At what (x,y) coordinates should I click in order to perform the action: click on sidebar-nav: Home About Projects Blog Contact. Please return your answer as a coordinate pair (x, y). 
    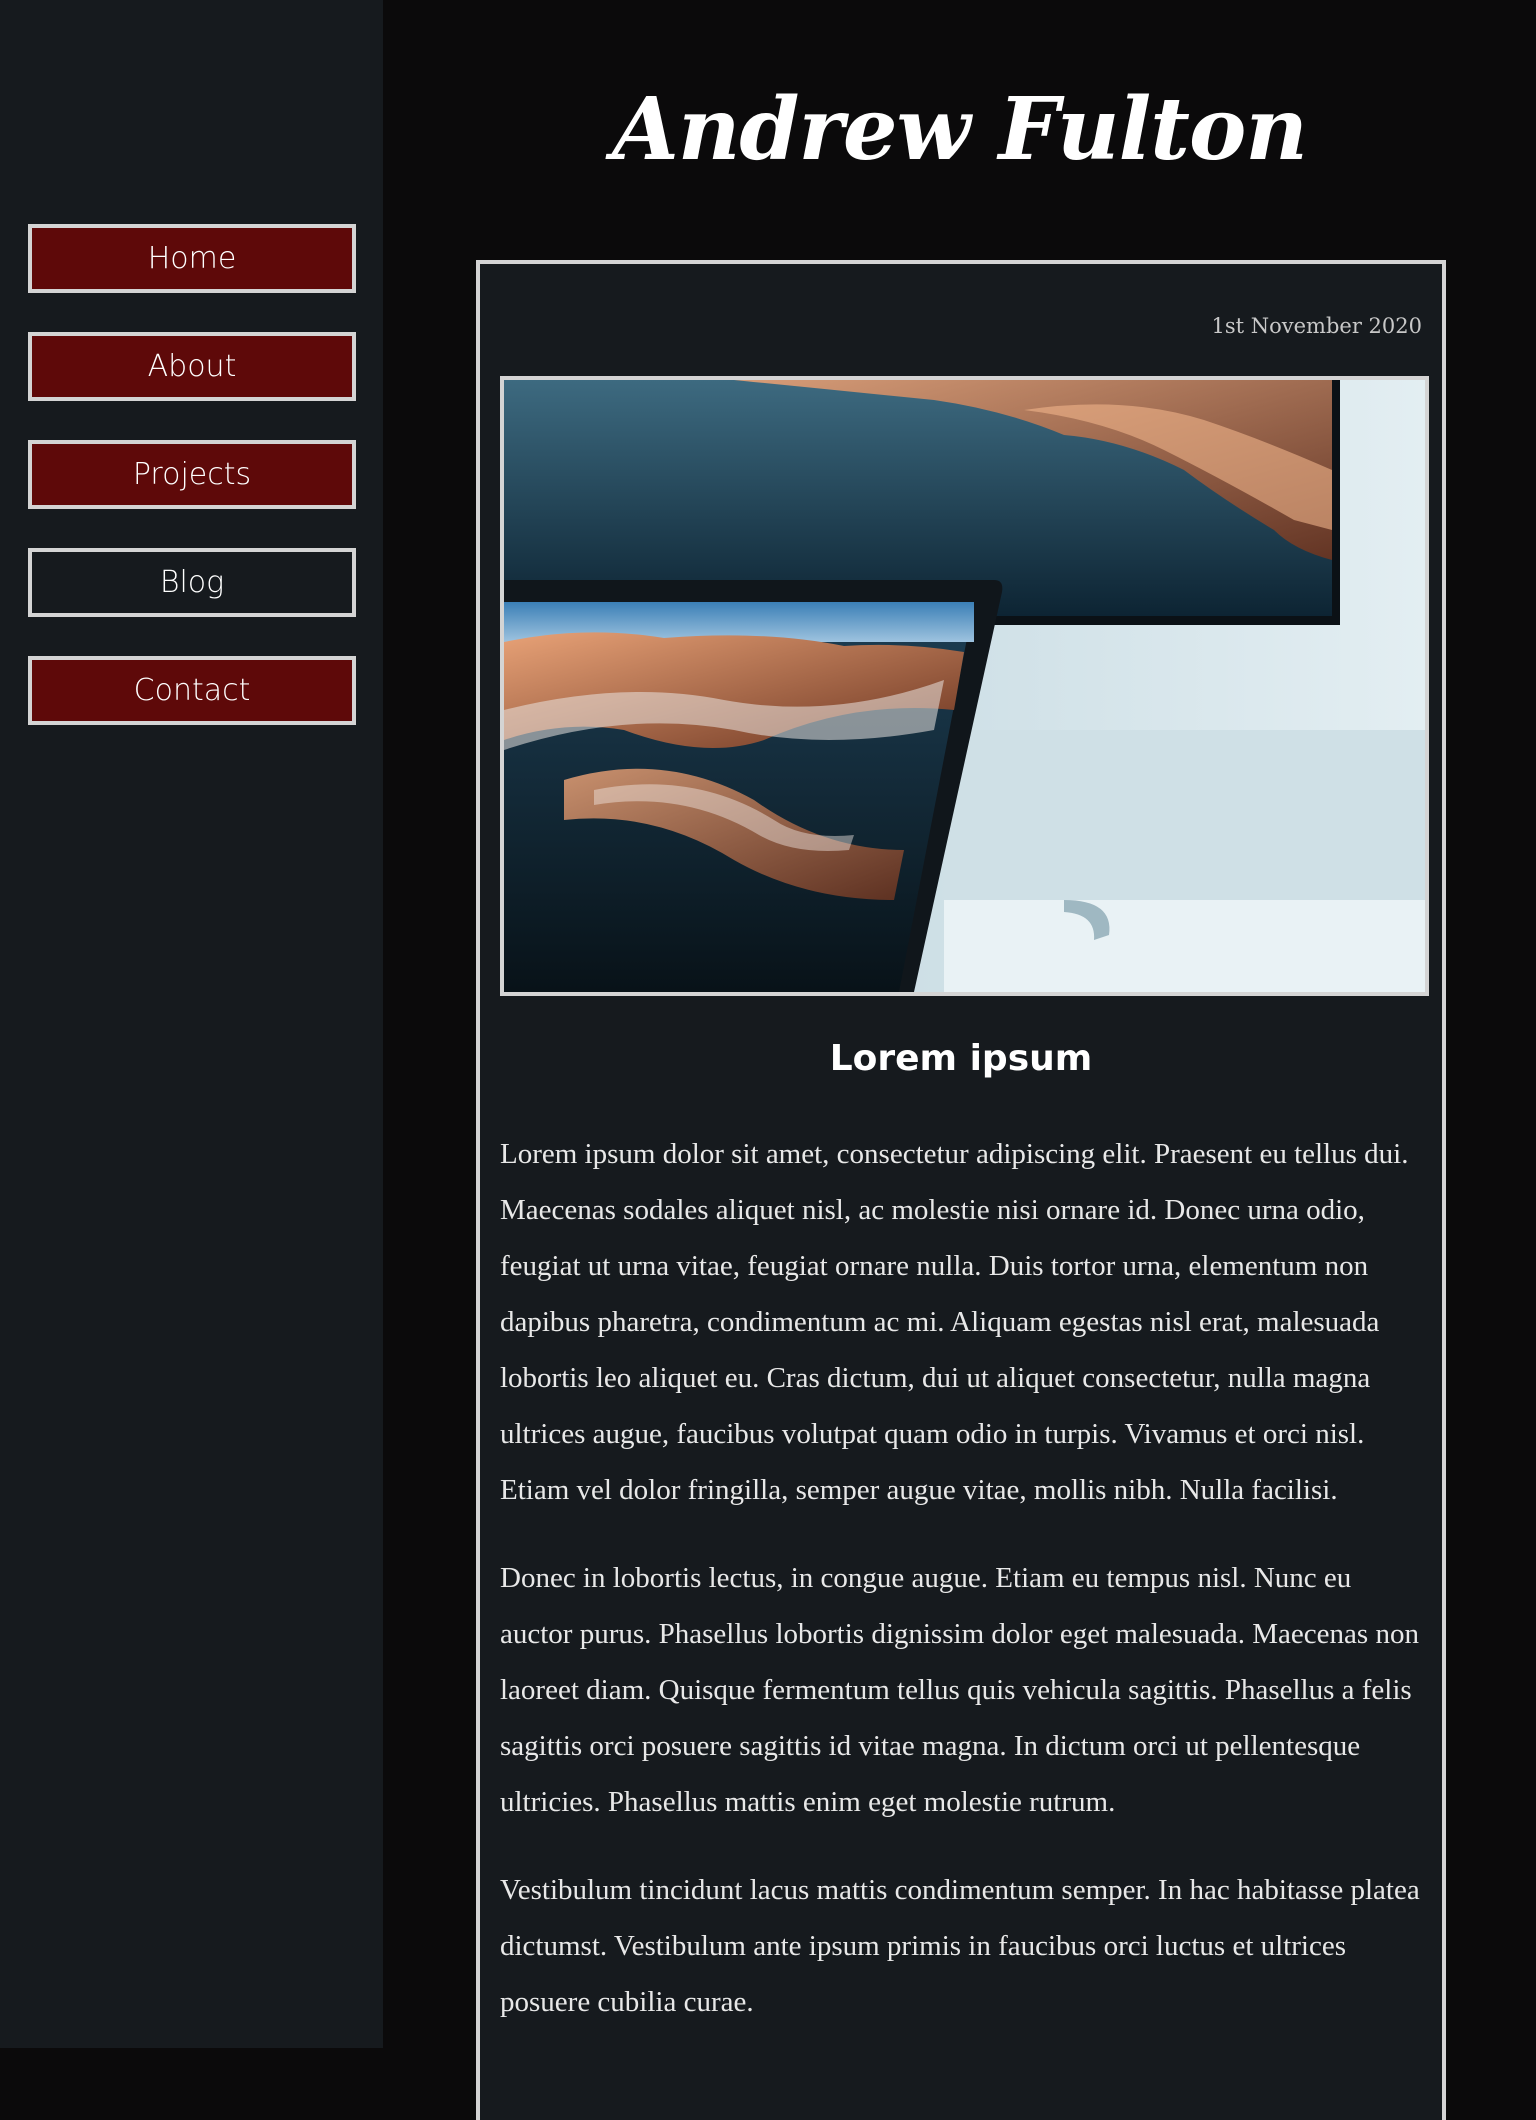
    Looking at the image, I should click on (192, 494).